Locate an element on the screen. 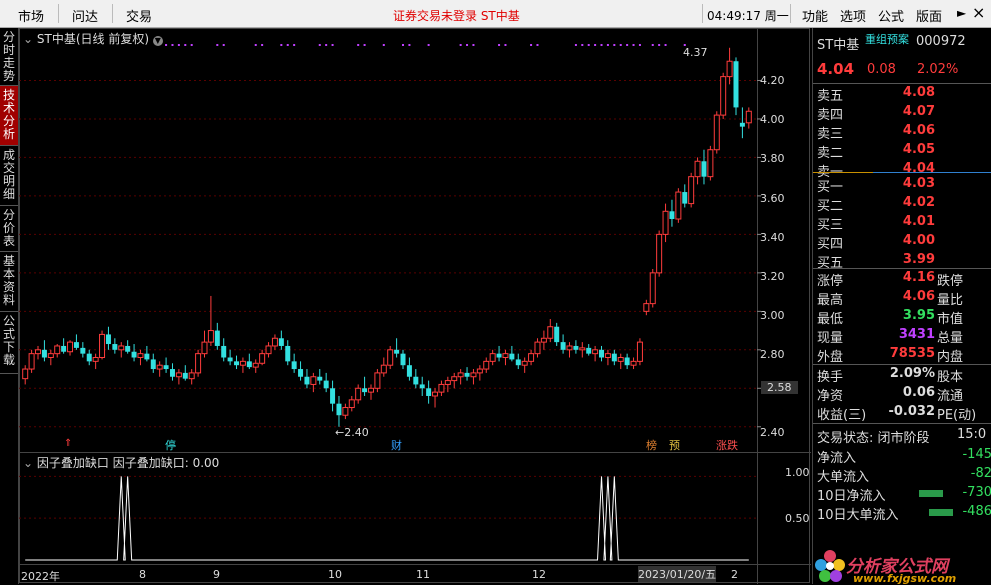 The width and height of the screenshot is (991, 585). date-label: 10 is located at coordinates (335, 574).